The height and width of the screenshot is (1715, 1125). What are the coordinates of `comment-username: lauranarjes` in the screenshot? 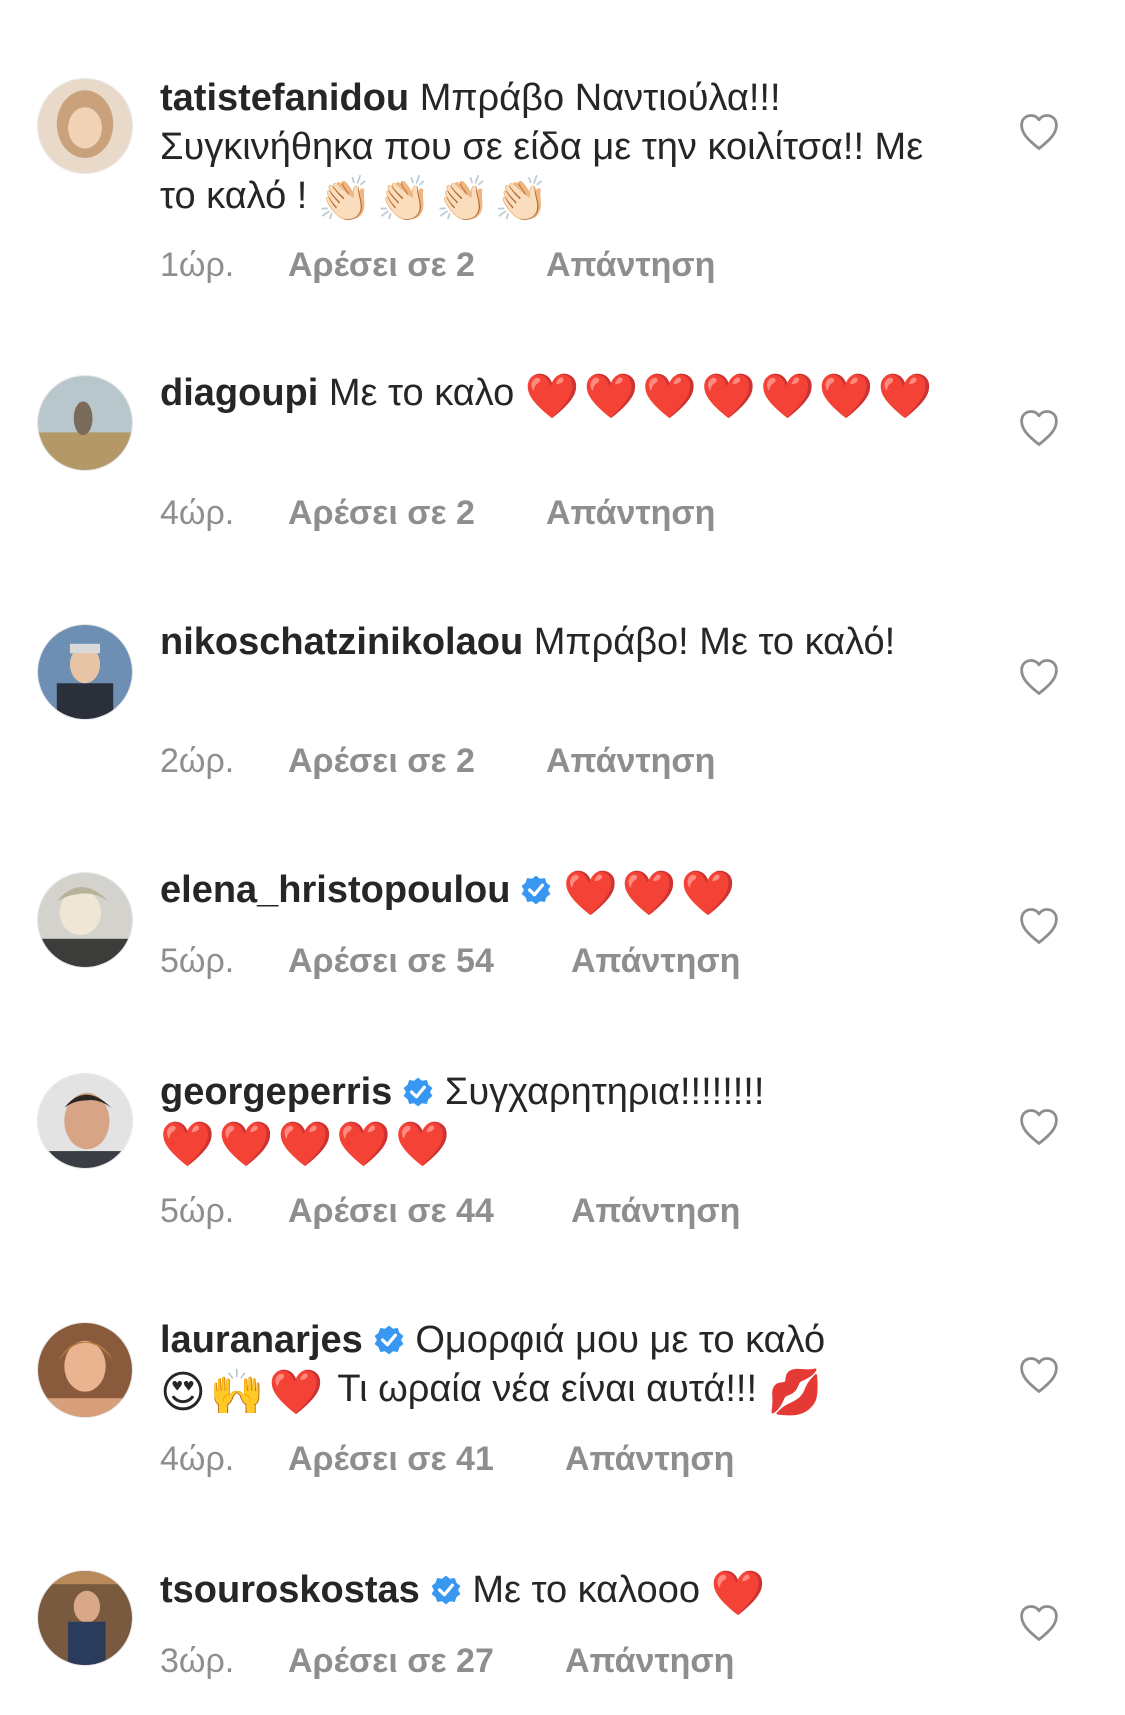 It's located at (261, 1340).